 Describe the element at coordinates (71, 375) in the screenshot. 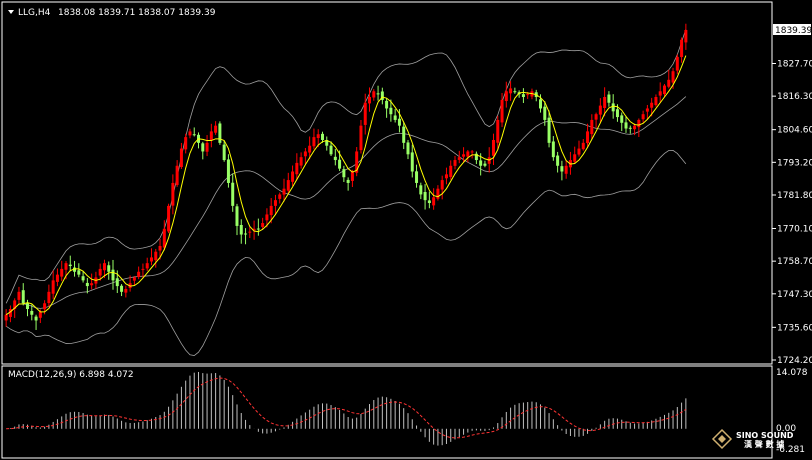

I see `macd-label: MACD(12,26,9) 6.898 4.072` at that location.